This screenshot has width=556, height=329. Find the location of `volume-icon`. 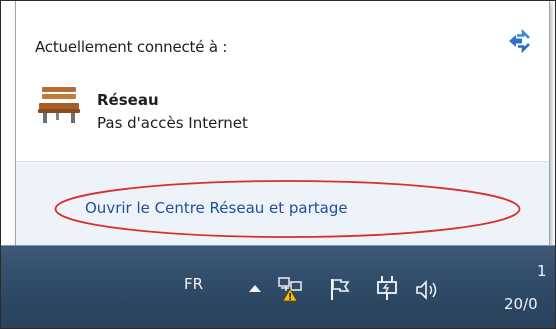

volume-icon is located at coordinates (428, 290).